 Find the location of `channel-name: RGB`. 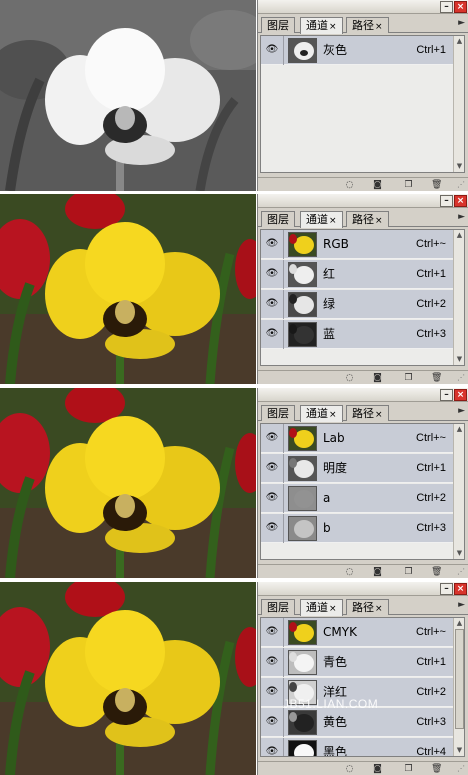

channel-name: RGB is located at coordinates (336, 244).